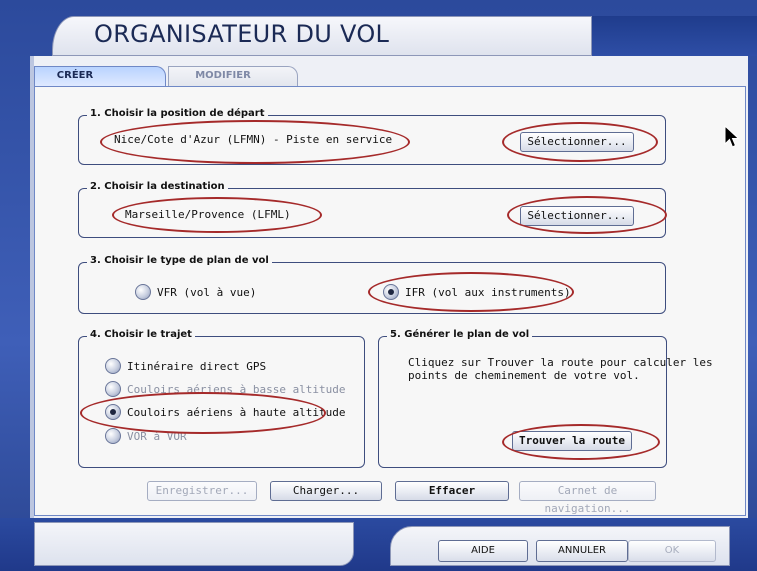 This screenshot has width=757, height=571. Describe the element at coordinates (113, 366) in the screenshot. I see `gps-direct-radio` at that location.